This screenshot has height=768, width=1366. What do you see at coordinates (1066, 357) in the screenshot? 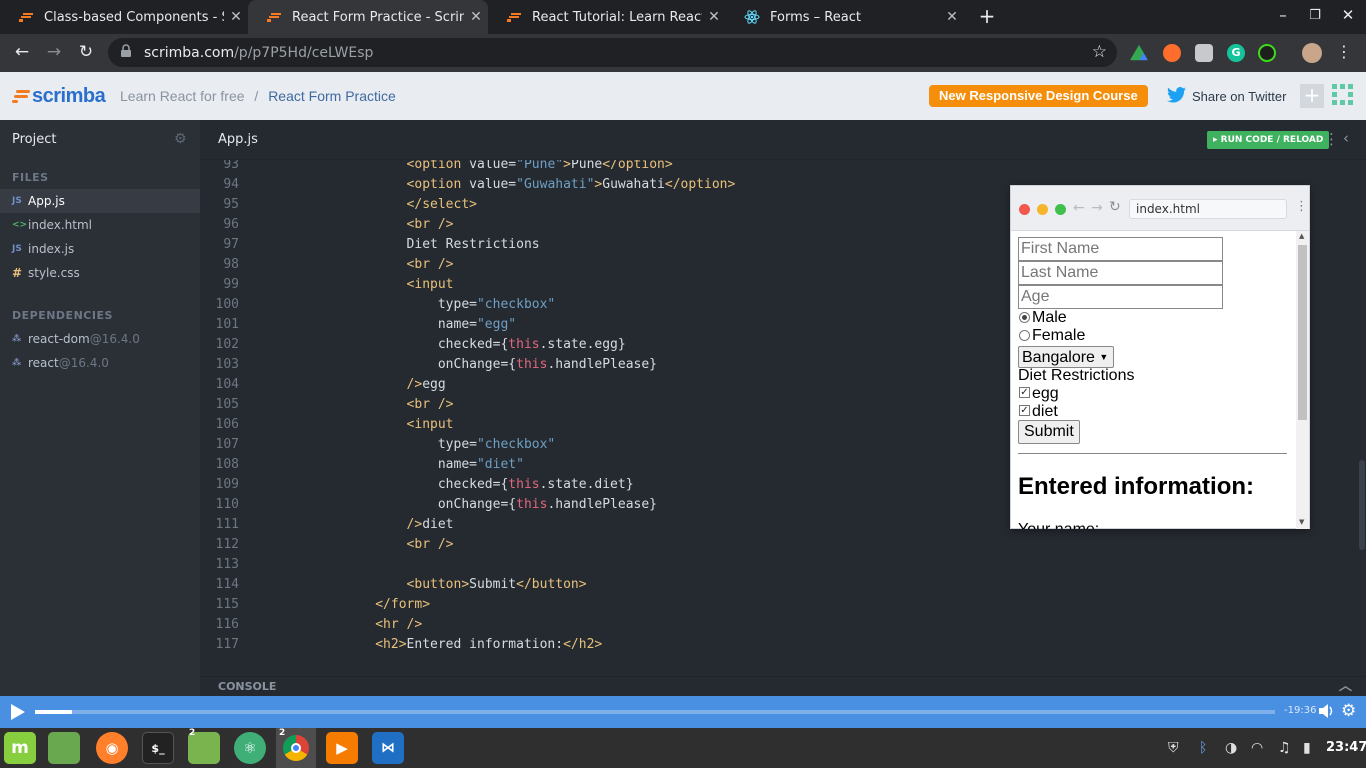
I see `city-select: Bangalore ▼` at bounding box center [1066, 357].